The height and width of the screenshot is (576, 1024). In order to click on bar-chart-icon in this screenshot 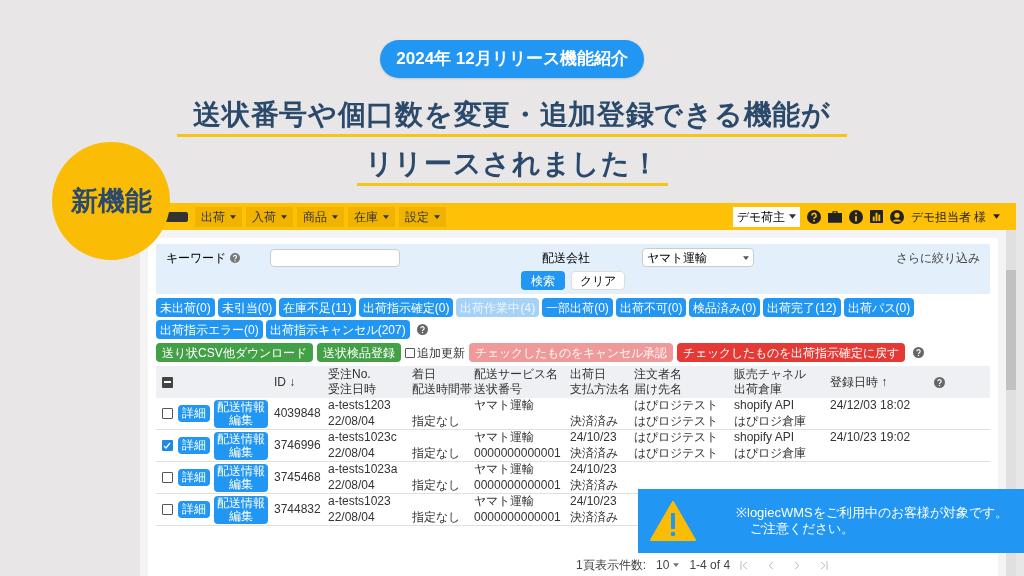, I will do `click(876, 216)`.